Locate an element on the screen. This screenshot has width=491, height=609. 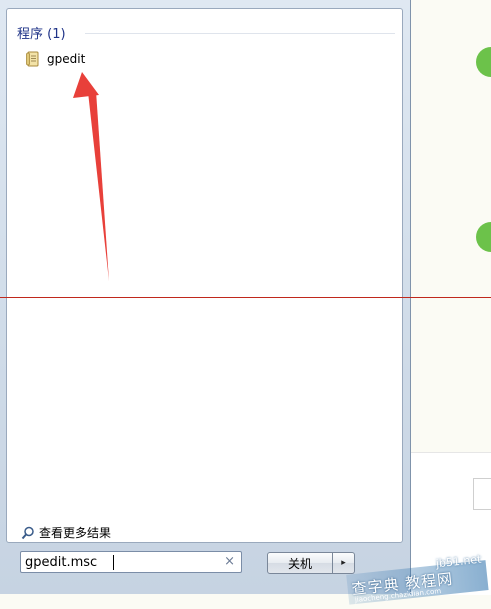
see-more-results-link: 查看更多结果 is located at coordinates (66, 532).